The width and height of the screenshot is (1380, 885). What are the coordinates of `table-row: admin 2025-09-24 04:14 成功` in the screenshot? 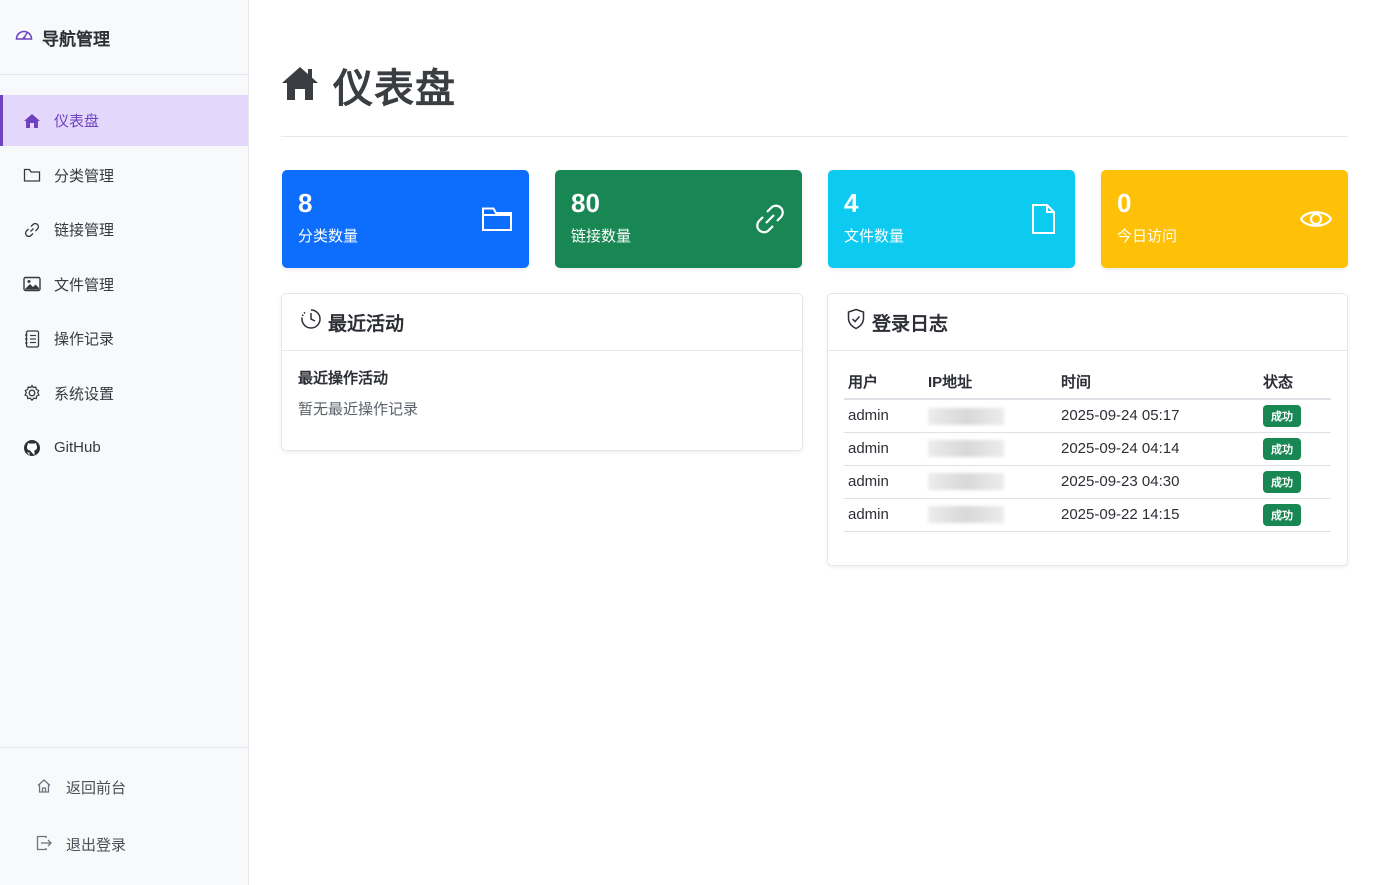 It's located at (1087, 449).